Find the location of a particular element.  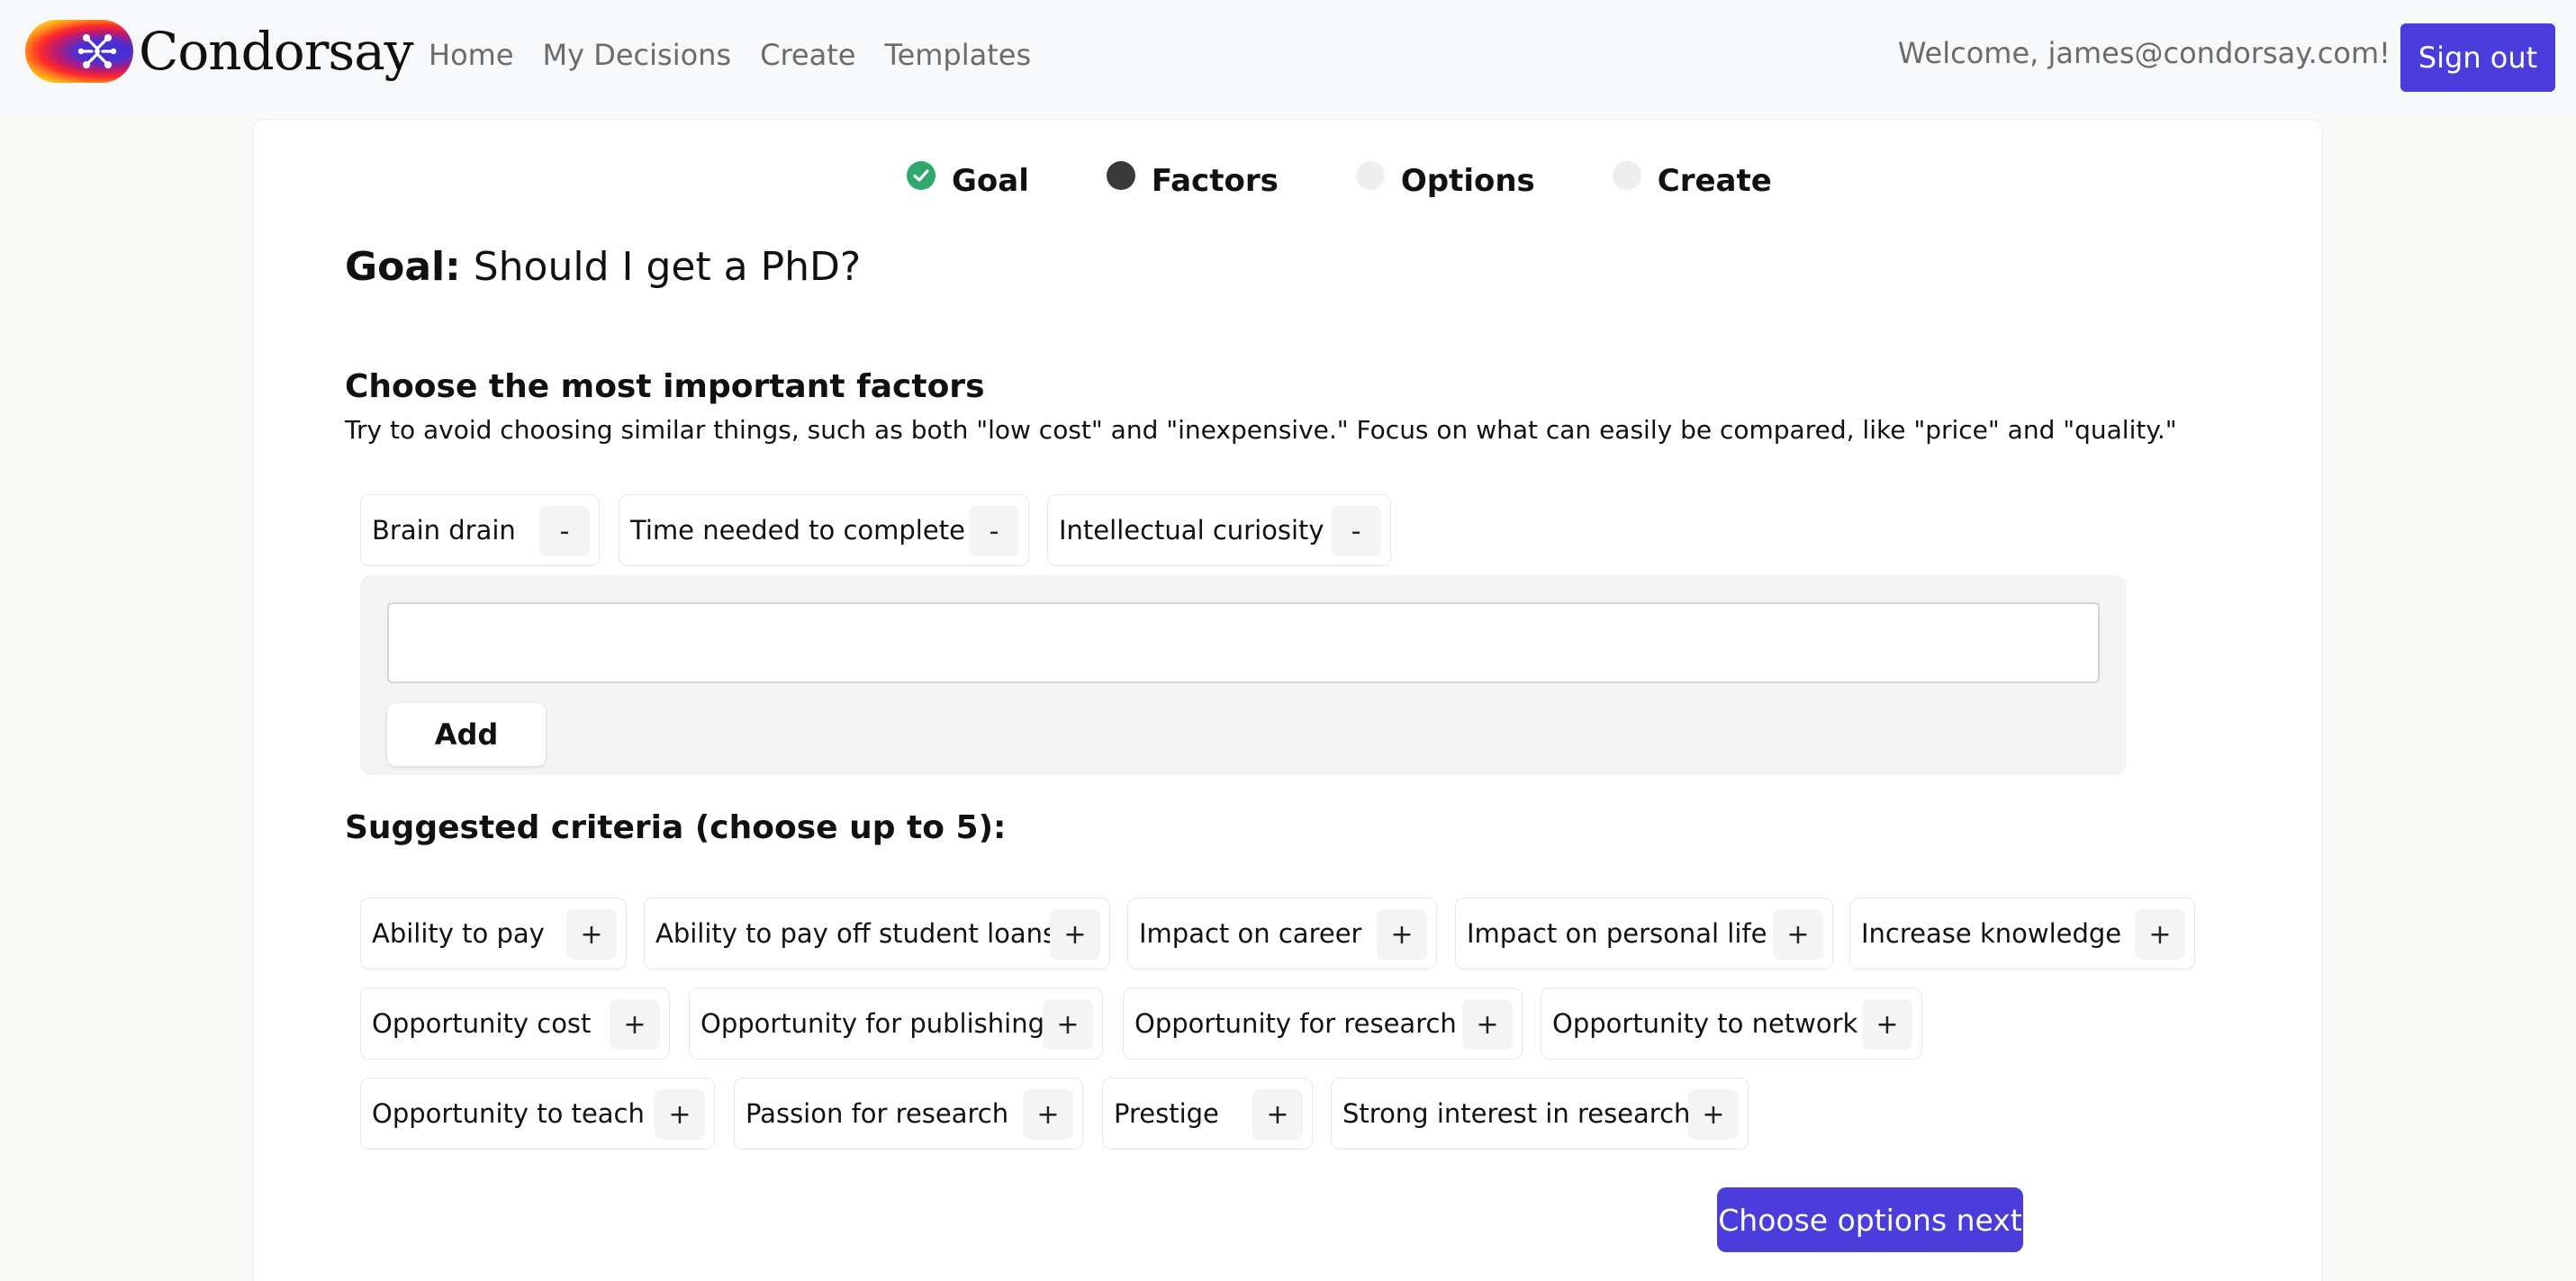

selected-factor-chip: Intellectual curiosity - is located at coordinates (1219, 530).